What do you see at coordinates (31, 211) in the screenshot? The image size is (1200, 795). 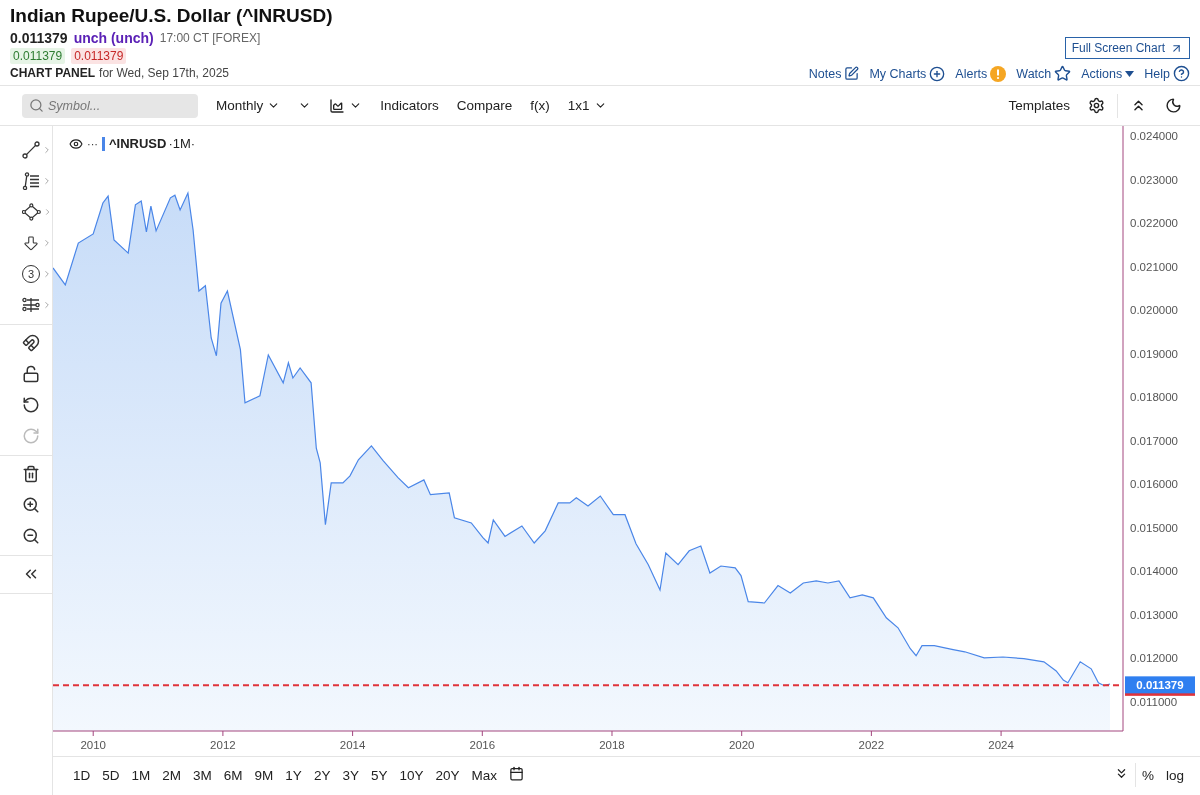 I see `shape-icon` at bounding box center [31, 211].